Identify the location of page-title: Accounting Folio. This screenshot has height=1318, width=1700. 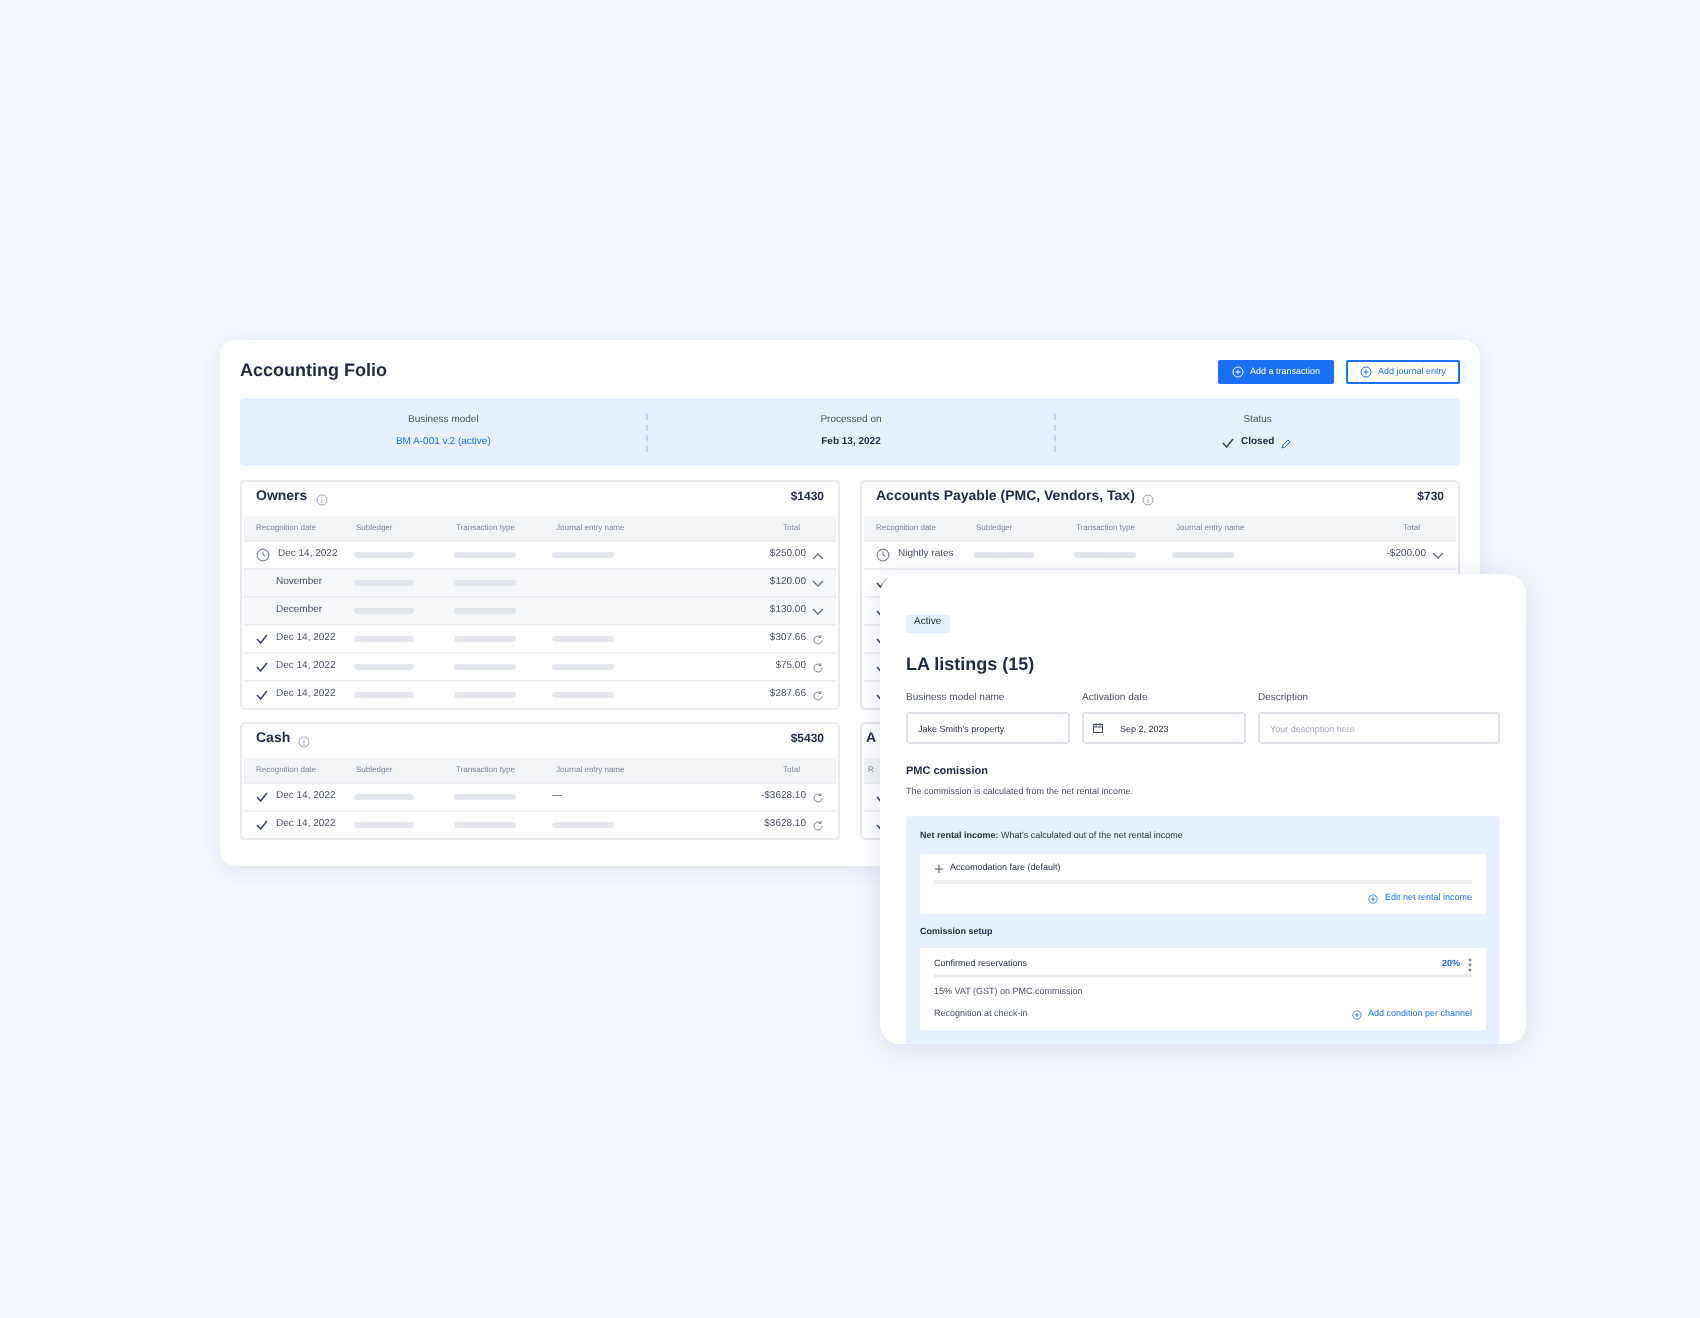
(313, 371).